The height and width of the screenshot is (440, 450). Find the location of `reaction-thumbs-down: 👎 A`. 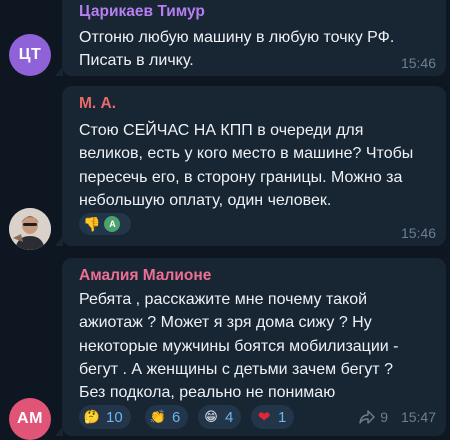

reaction-thumbs-down: 👎 A is located at coordinates (105, 224).